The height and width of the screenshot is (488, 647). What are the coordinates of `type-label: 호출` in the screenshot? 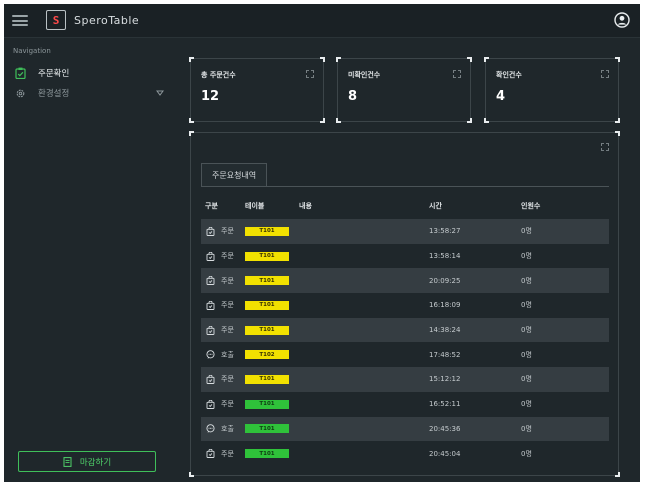 It's located at (227, 428).